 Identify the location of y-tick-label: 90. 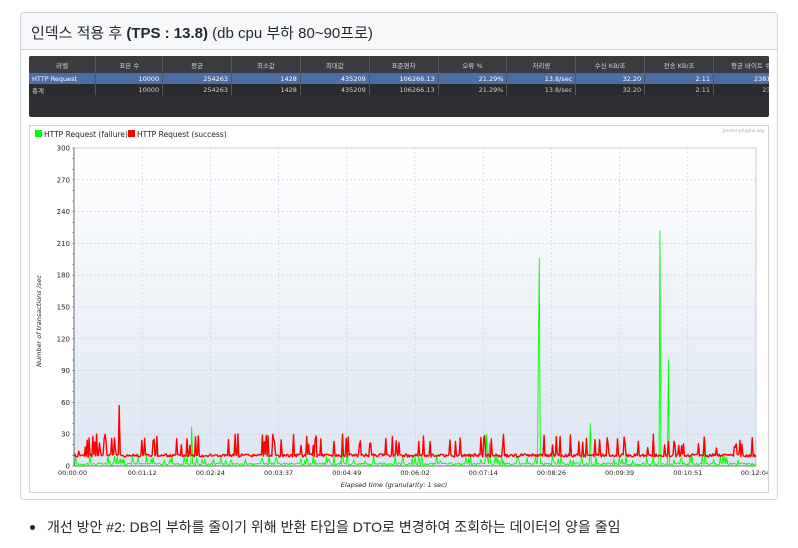
(65, 371).